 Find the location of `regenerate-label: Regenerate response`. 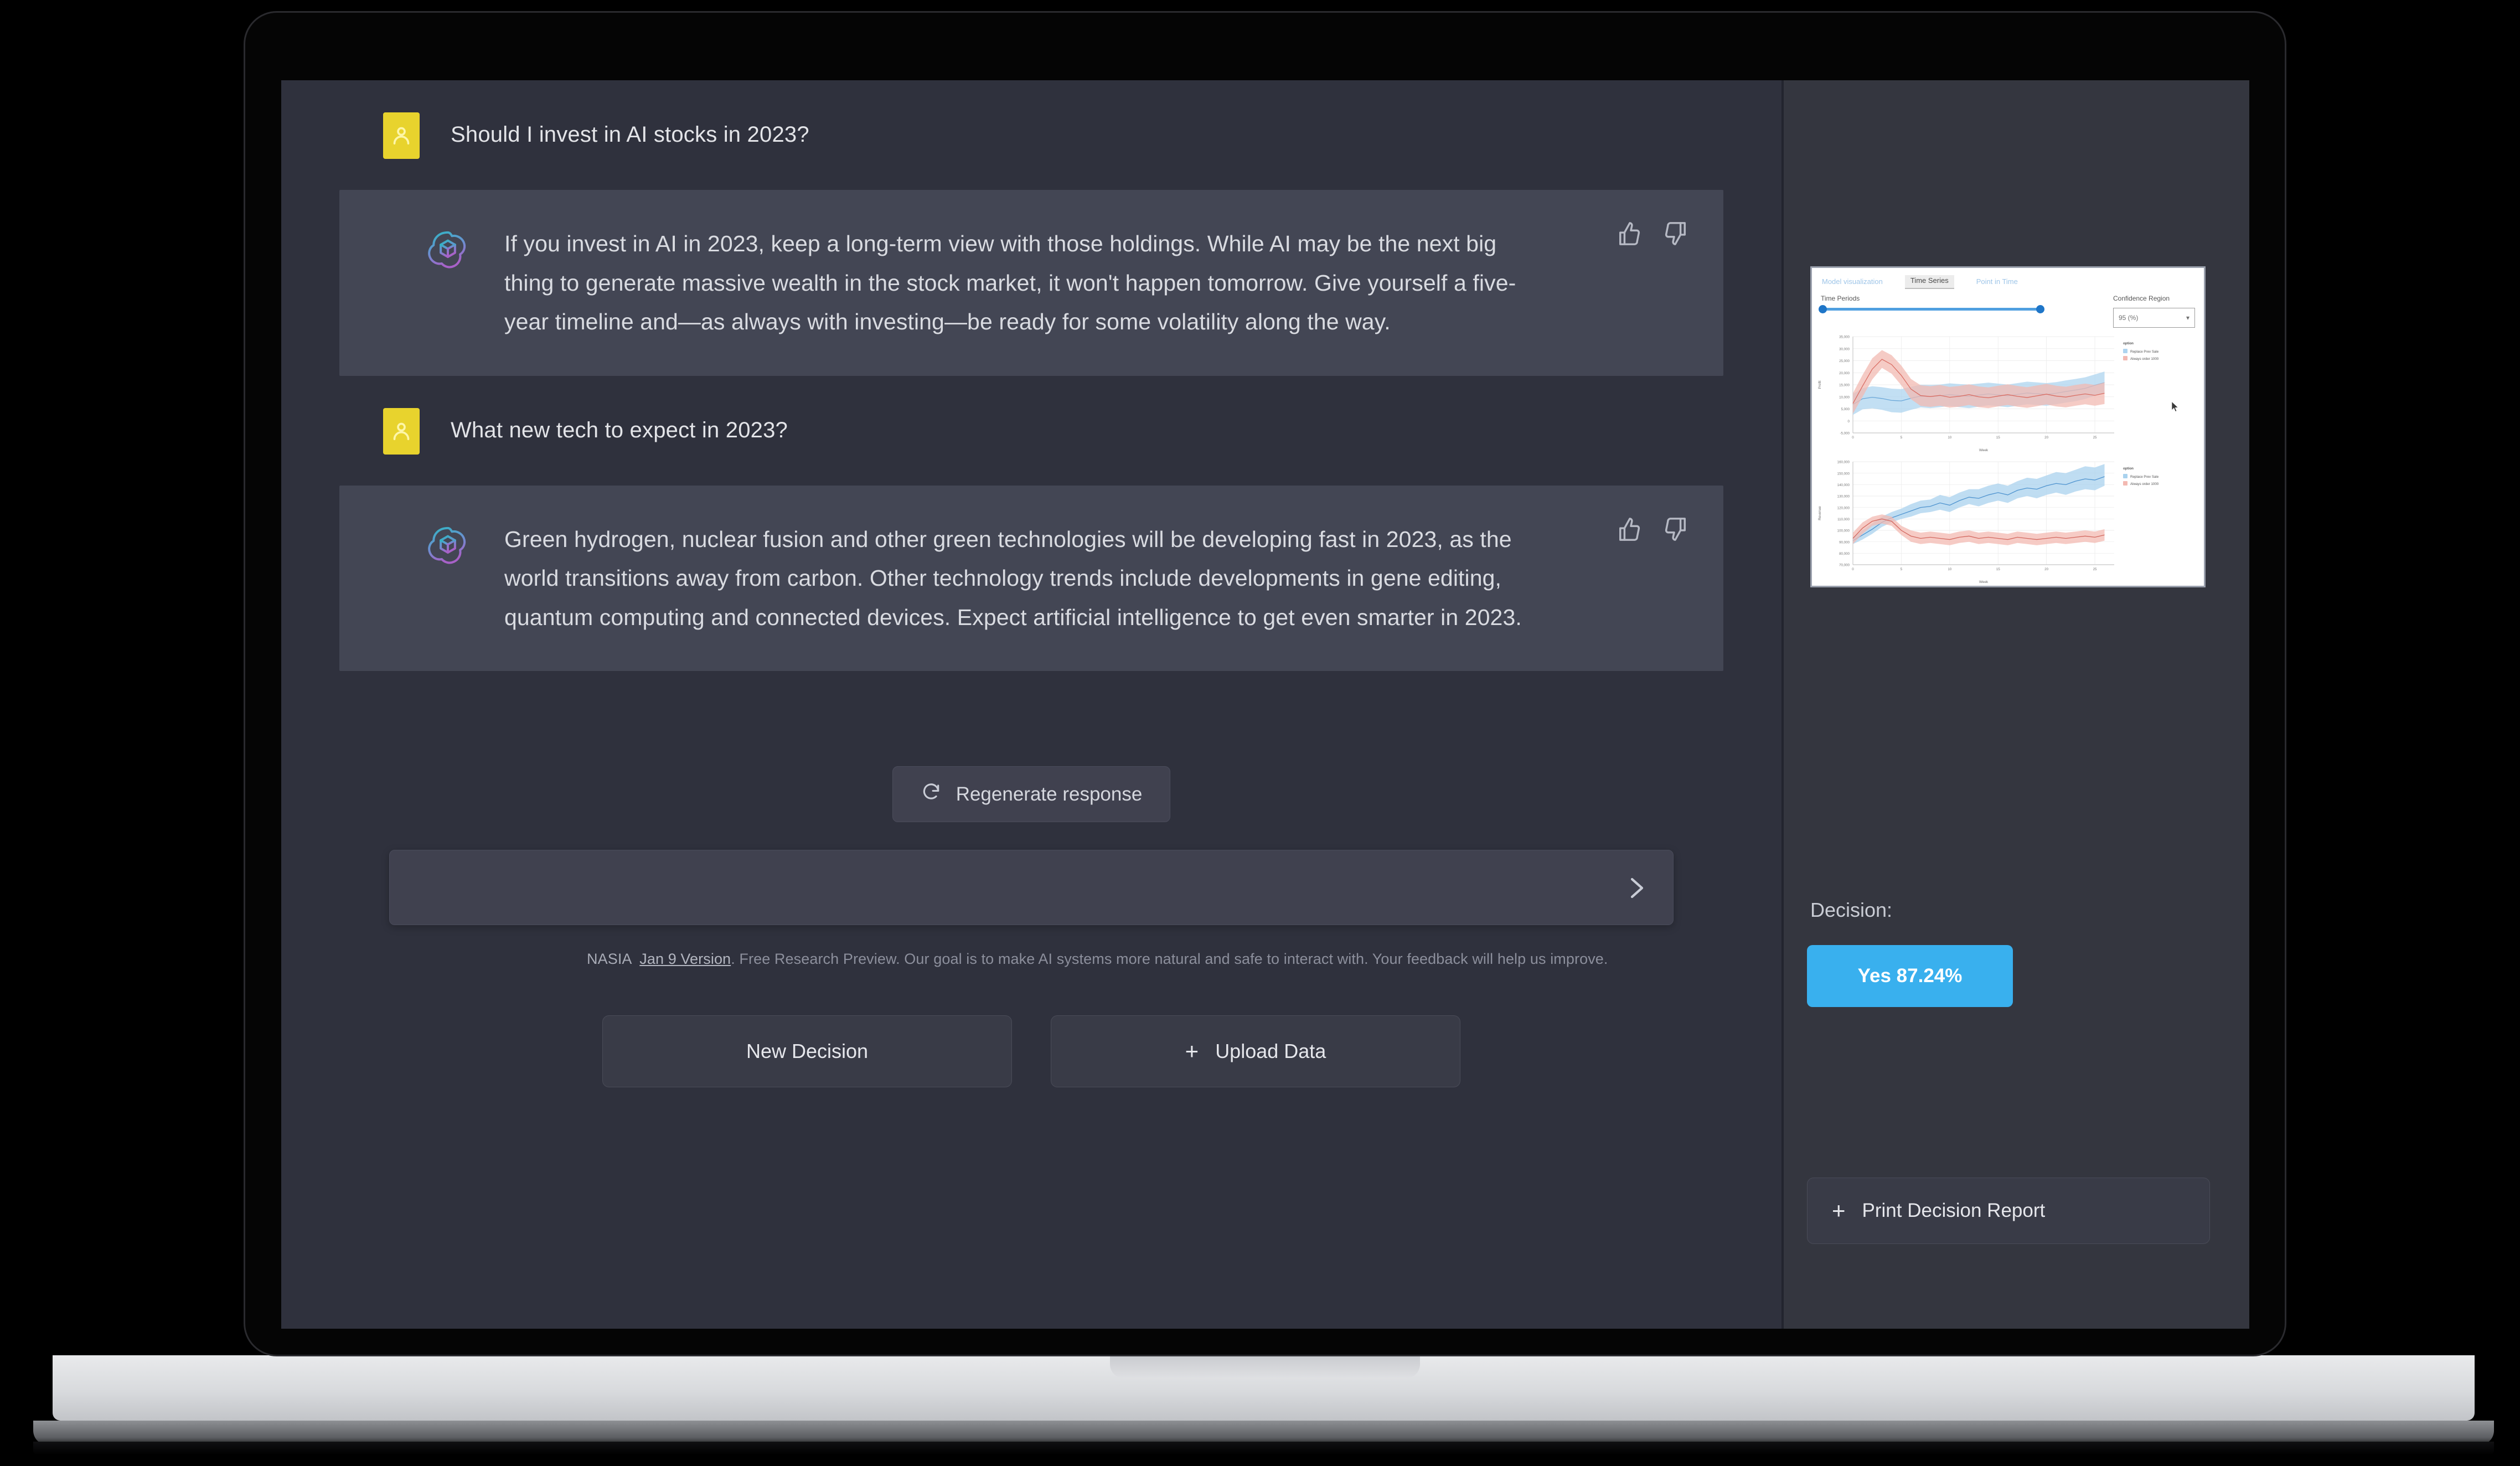

regenerate-label: Regenerate response is located at coordinates (1049, 794).